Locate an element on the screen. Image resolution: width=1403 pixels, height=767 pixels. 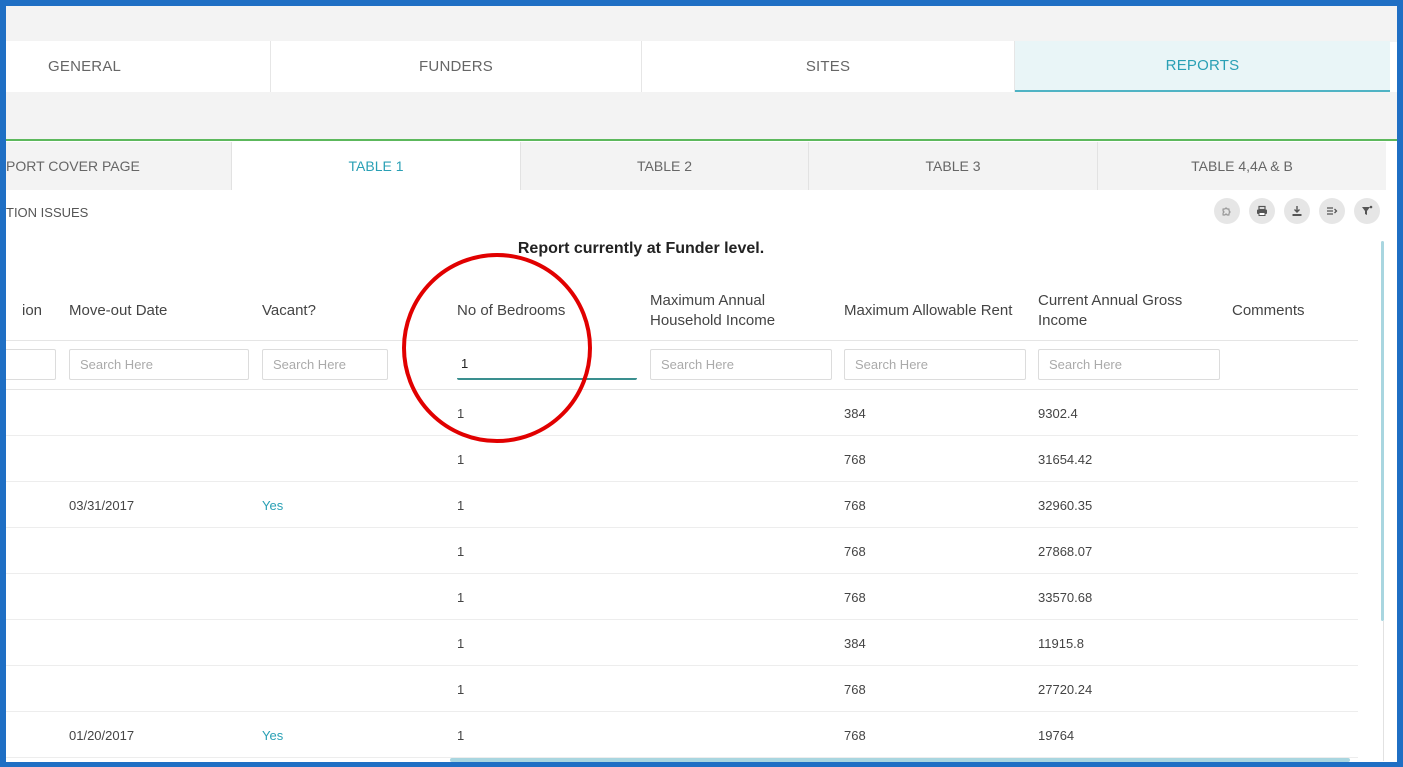
cell-current-annual-gross-income: 32960.35 is located at coordinates (1065, 505).